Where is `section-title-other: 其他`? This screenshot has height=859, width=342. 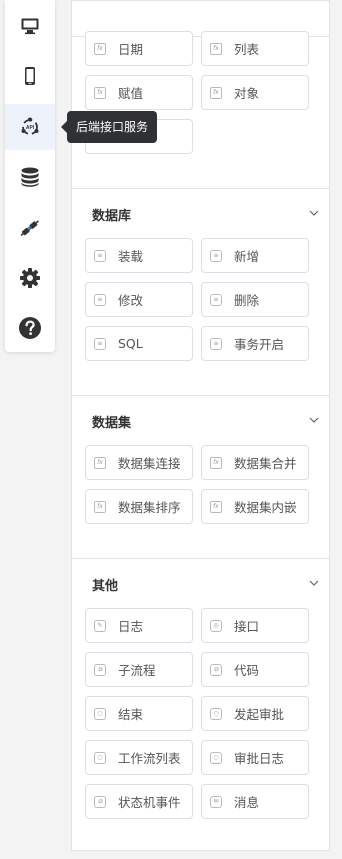 section-title-other: 其他 is located at coordinates (105, 586).